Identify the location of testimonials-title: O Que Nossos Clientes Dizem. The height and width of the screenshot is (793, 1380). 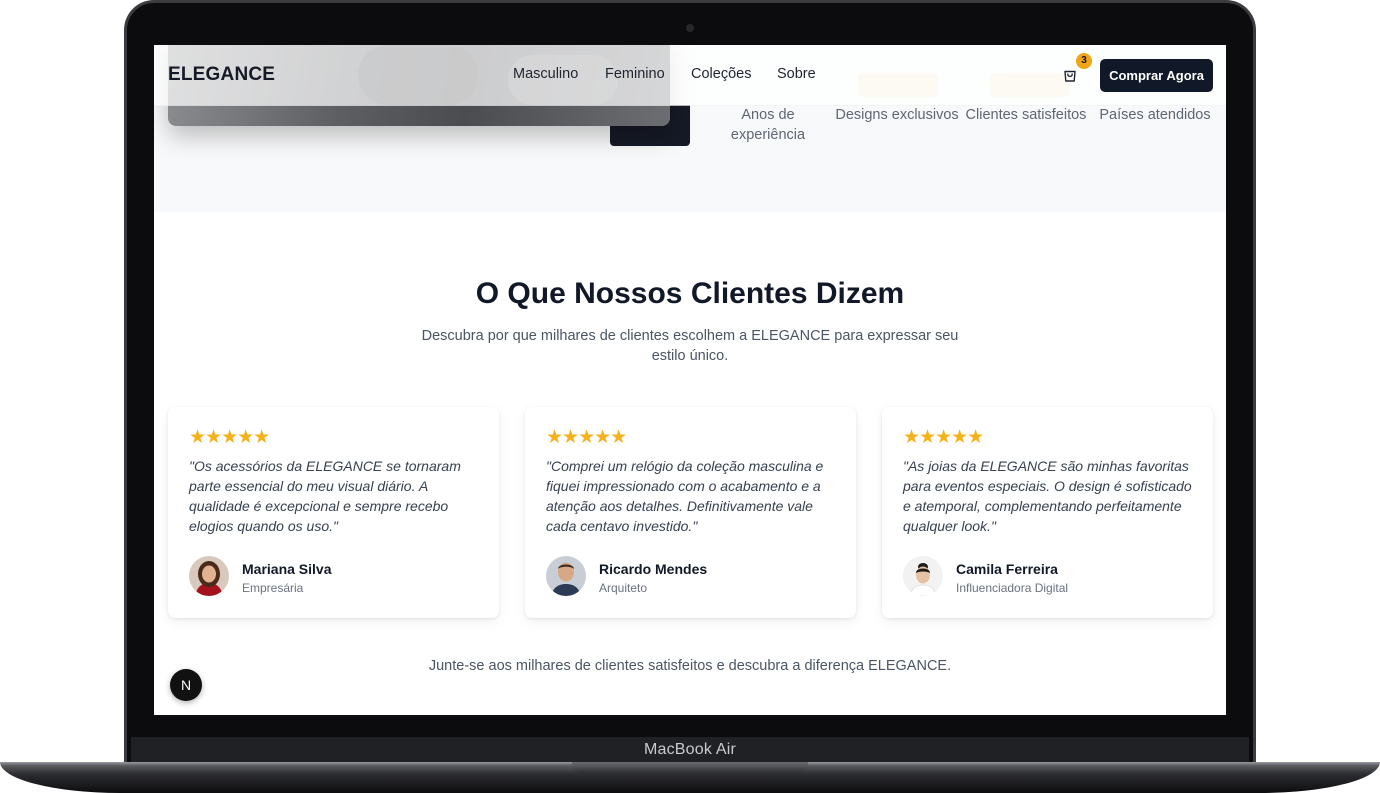
(690, 293).